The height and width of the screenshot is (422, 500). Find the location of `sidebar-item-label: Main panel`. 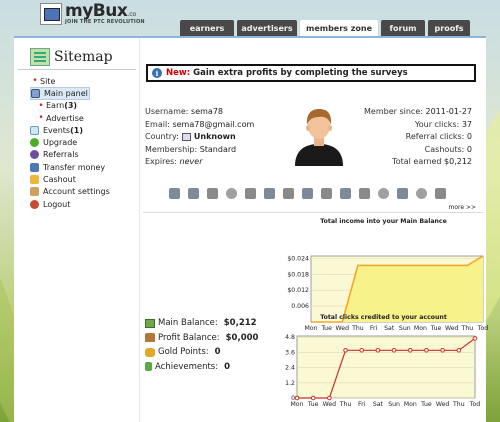

sidebar-item-label: Main panel is located at coordinates (66, 93).